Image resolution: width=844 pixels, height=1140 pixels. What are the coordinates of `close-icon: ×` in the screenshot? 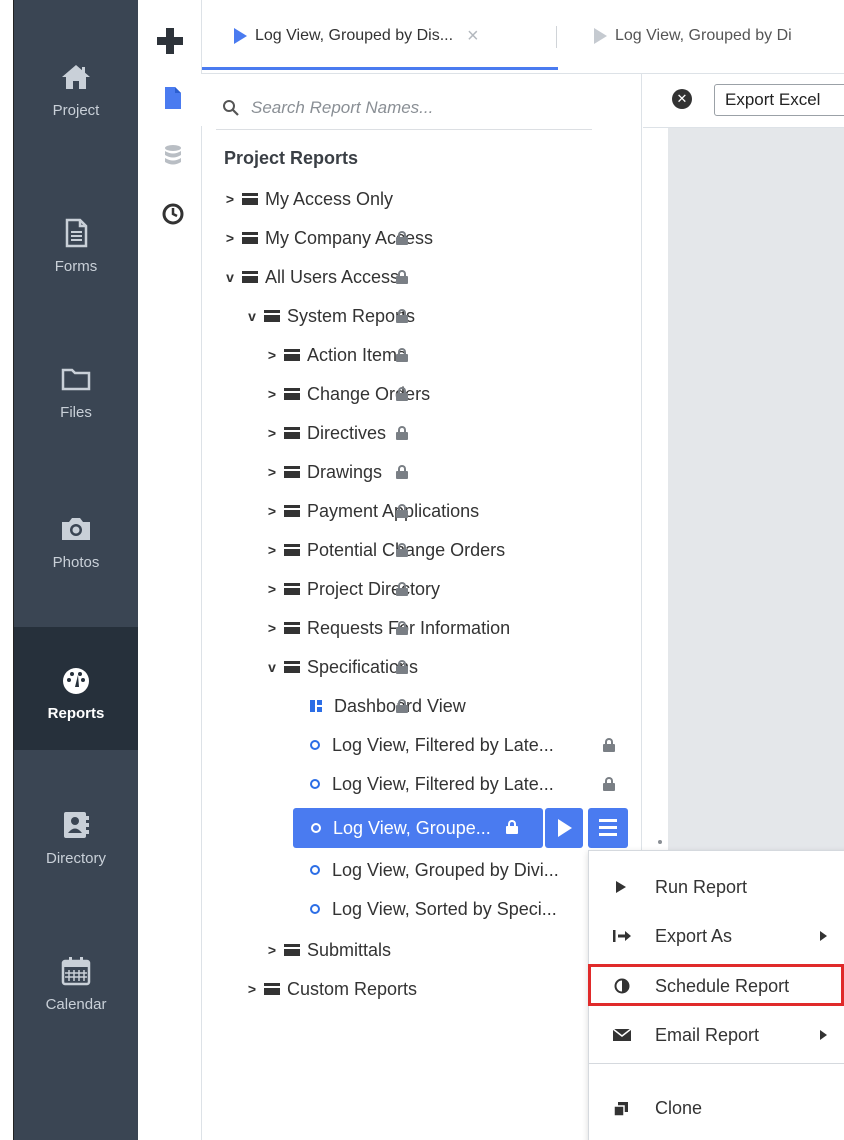 It's located at (473, 36).